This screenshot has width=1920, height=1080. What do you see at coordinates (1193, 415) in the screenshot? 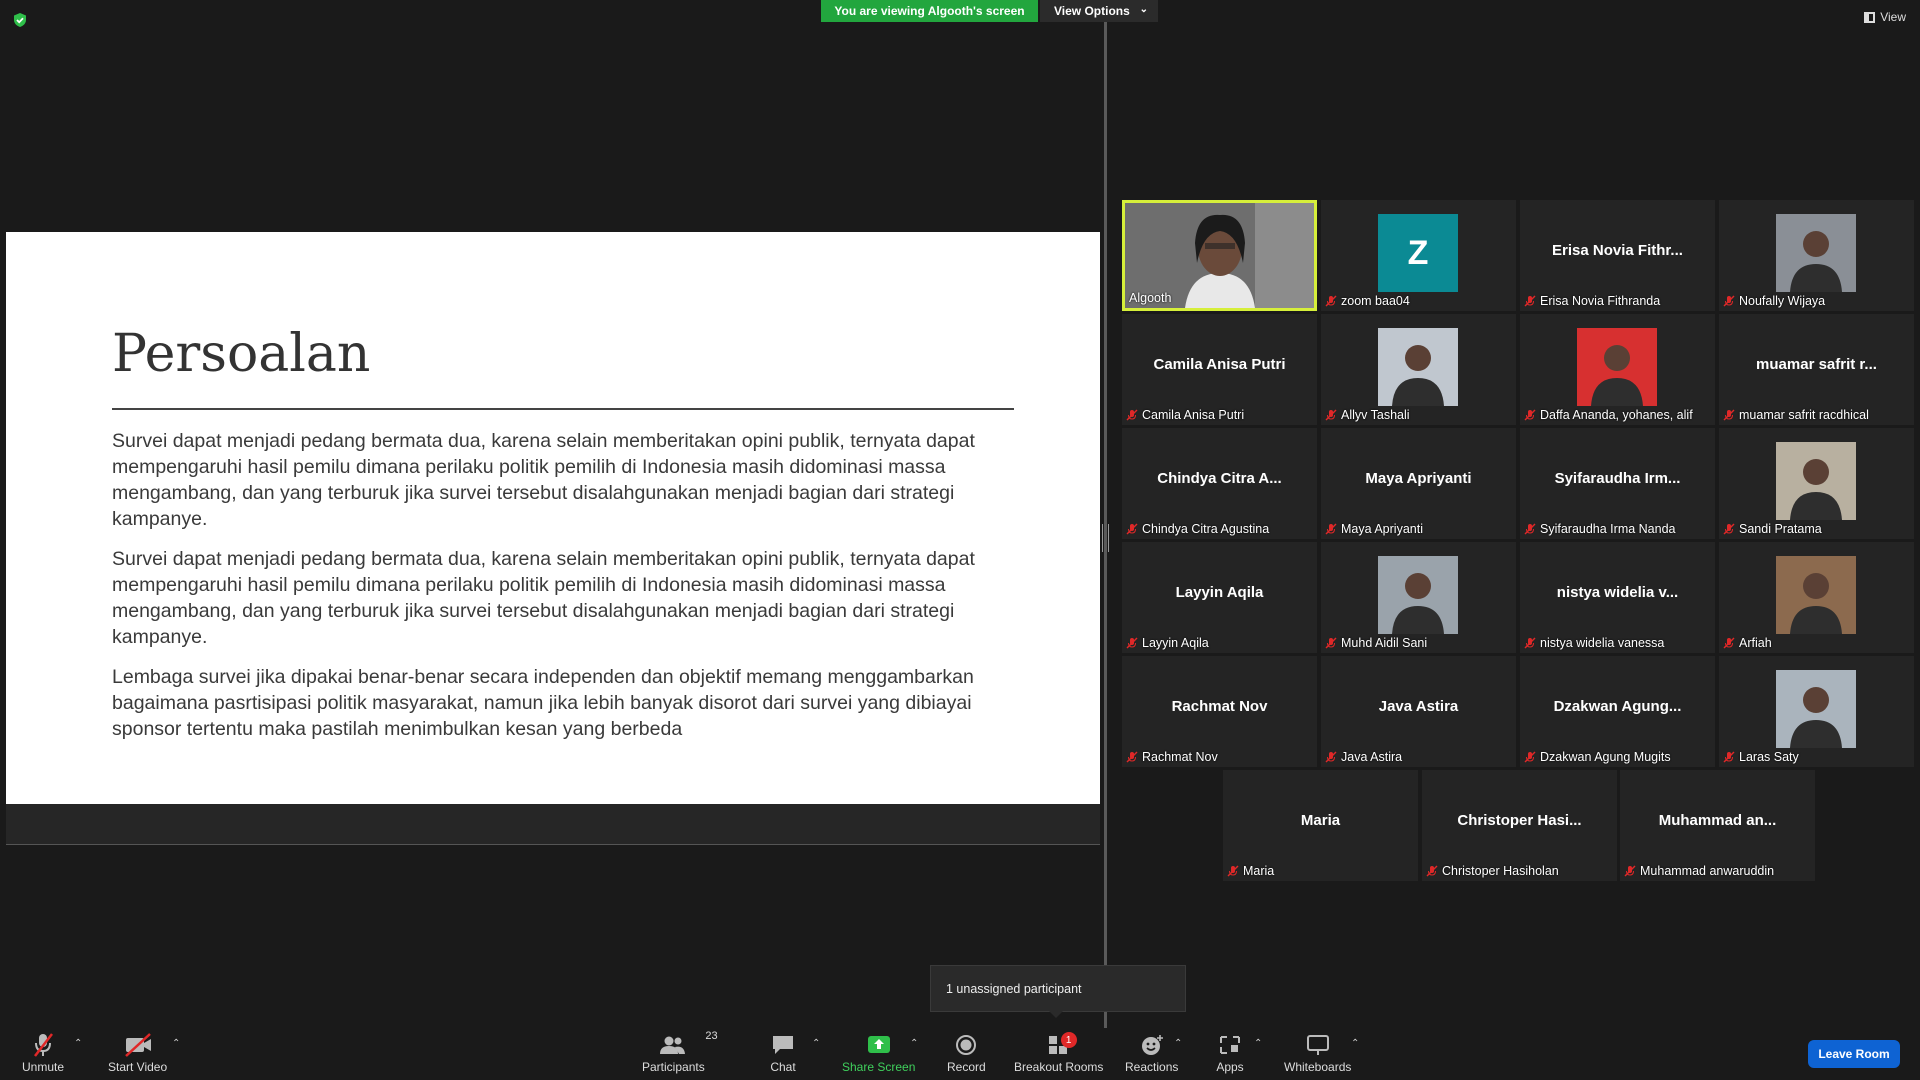
I see `participant-name: Camila Anisa Putri` at bounding box center [1193, 415].